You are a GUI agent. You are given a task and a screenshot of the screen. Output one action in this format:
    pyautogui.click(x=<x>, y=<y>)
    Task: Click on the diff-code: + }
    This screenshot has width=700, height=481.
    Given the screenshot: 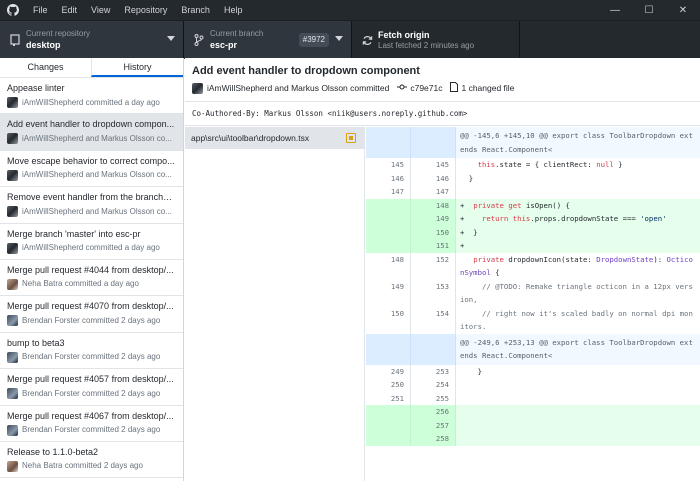 What is the action you would take?
    pyautogui.click(x=578, y=232)
    